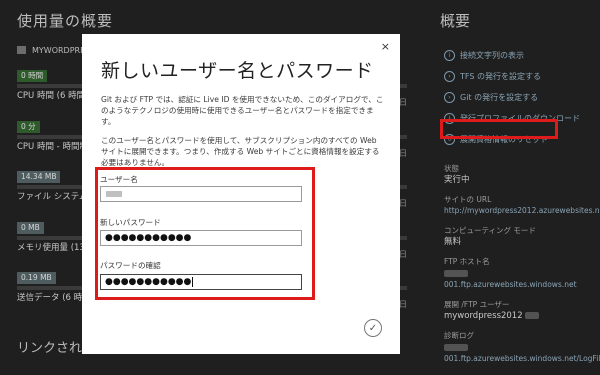 The image size is (600, 375). I want to click on metric-label: CPU 時間 (6 時間, so click(51, 96).